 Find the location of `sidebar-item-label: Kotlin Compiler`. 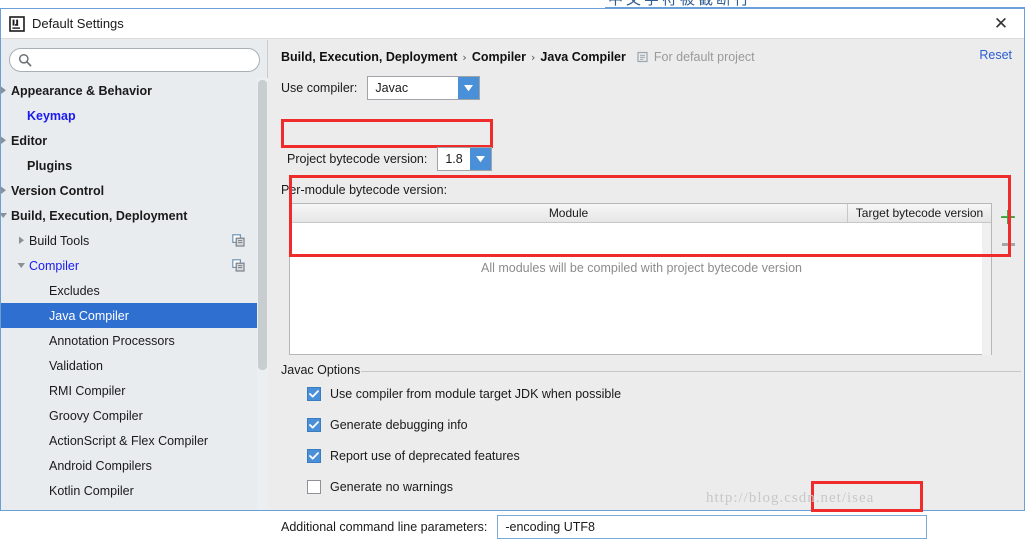

sidebar-item-label: Kotlin Compiler is located at coordinates (91, 490).